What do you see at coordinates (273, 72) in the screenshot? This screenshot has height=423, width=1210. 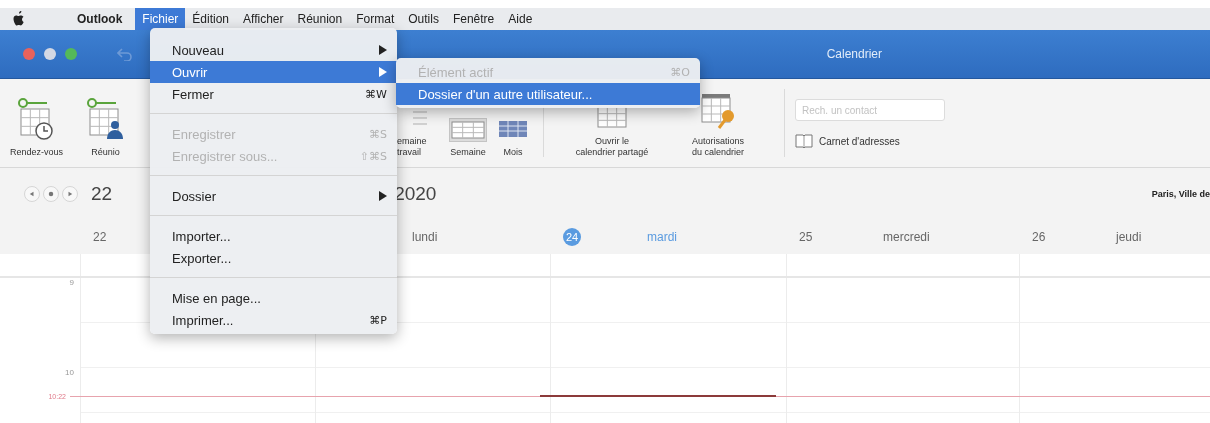 I see `menu-item: Ouvrir` at bounding box center [273, 72].